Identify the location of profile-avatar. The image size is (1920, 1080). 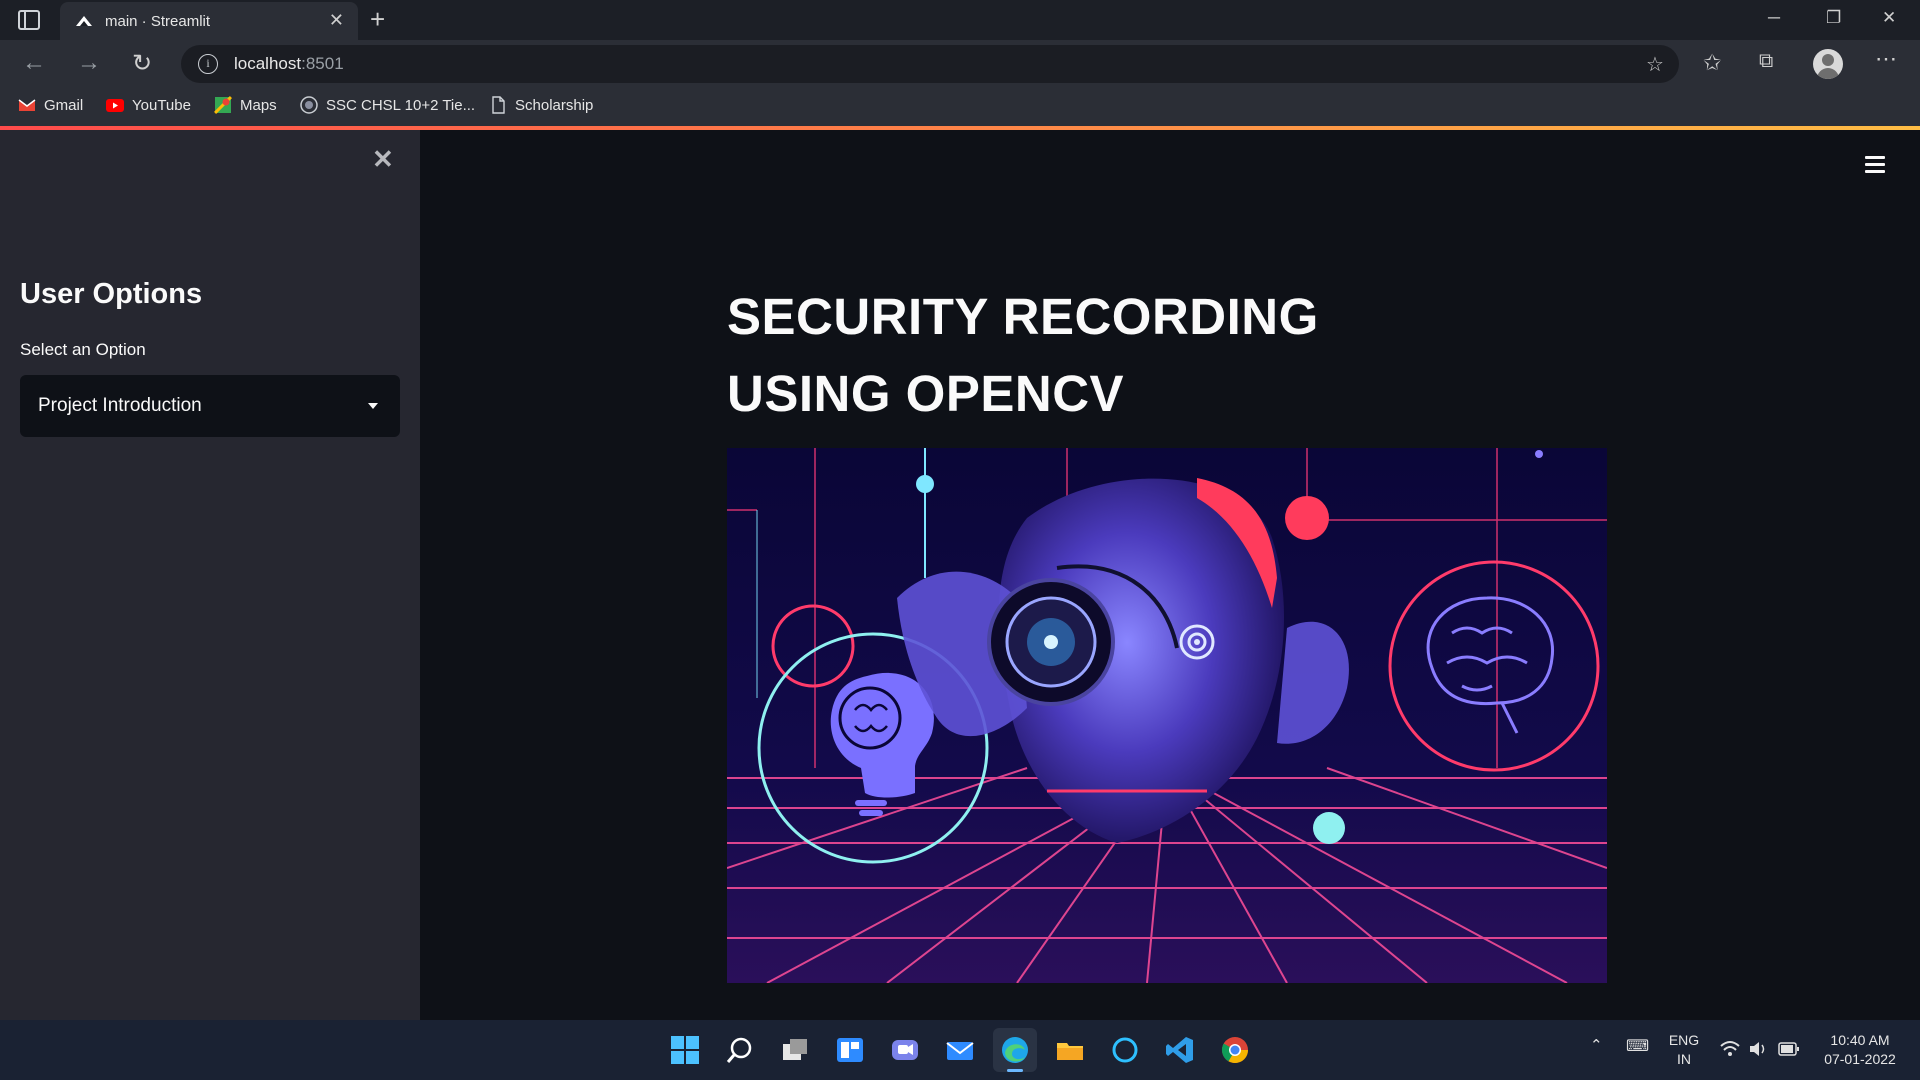
(1828, 64).